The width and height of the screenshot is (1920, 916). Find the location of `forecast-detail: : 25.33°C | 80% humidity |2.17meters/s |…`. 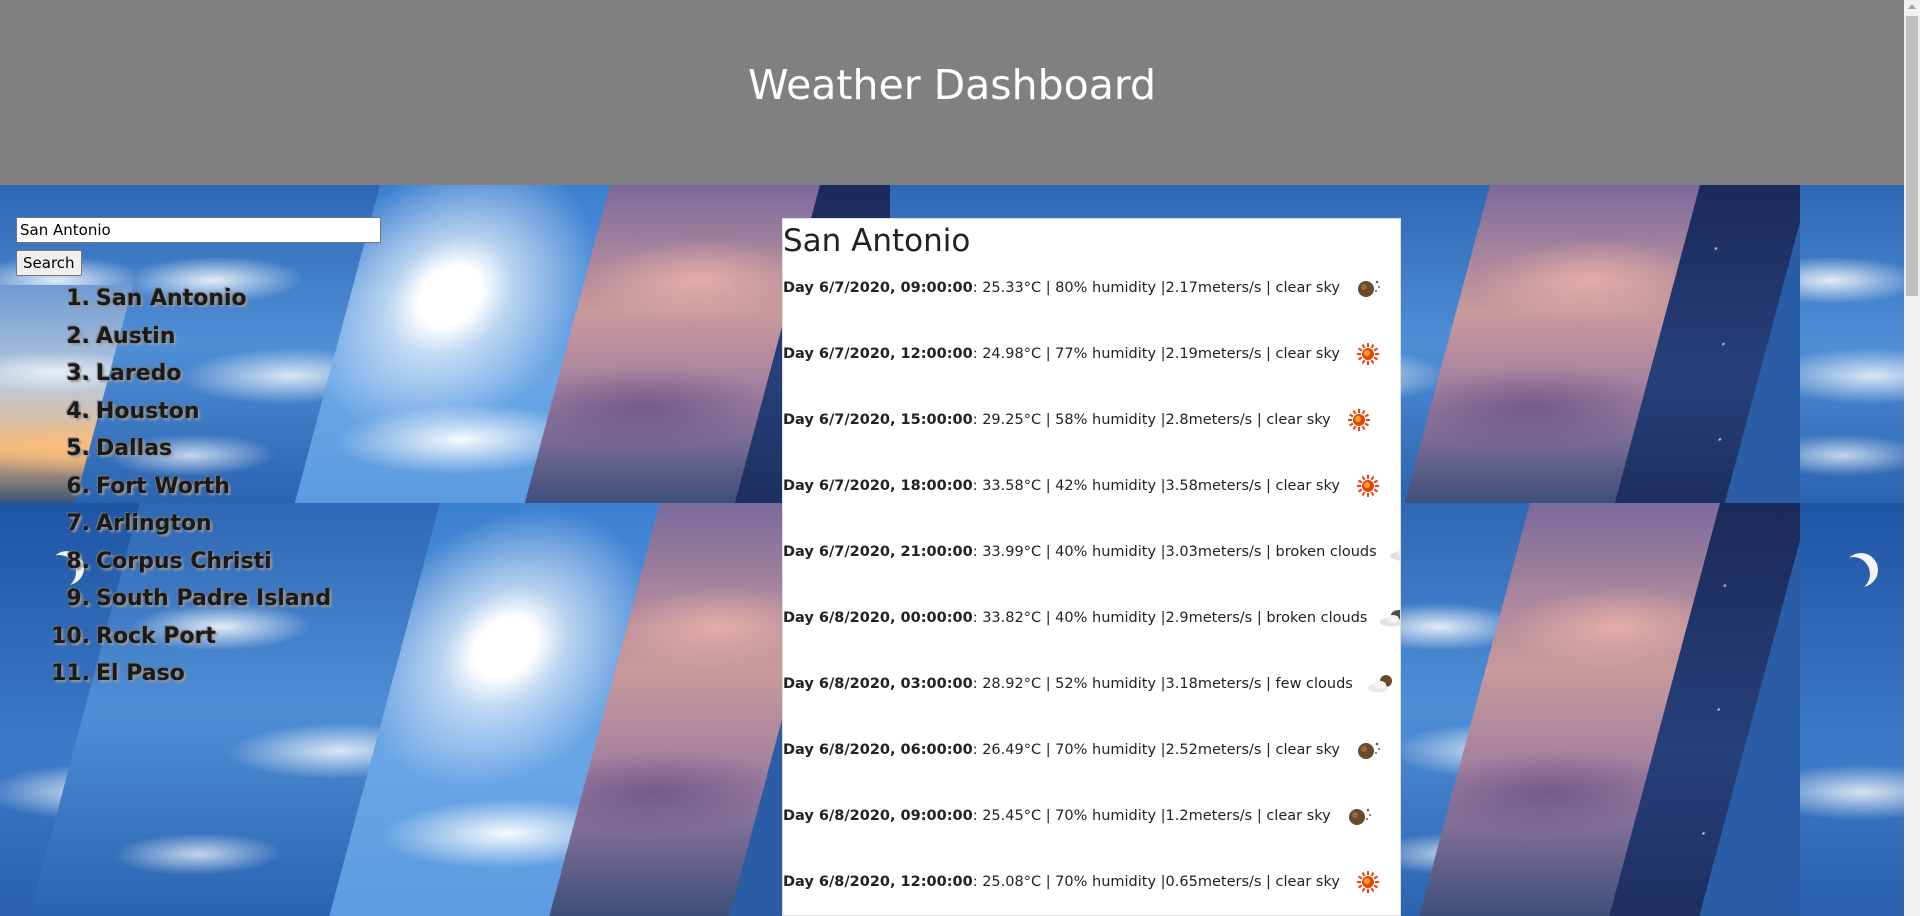

forecast-detail: : 25.33°C | 80% humidity |2.17meters/s |… is located at coordinates (1156, 288).